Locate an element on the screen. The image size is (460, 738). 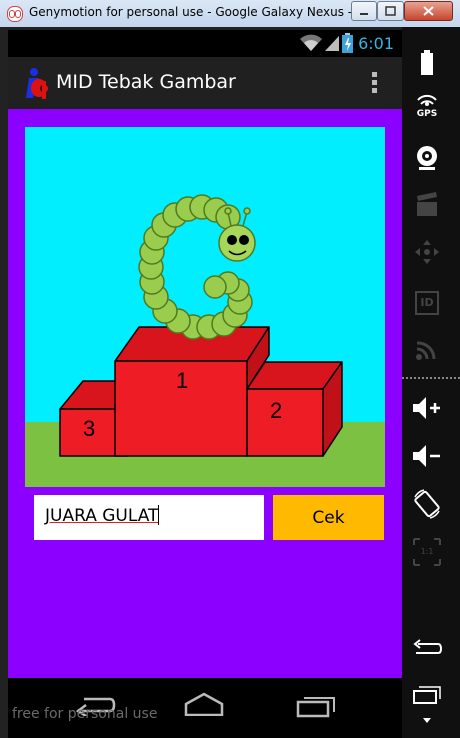
volume-down-icon is located at coordinates (427, 456).